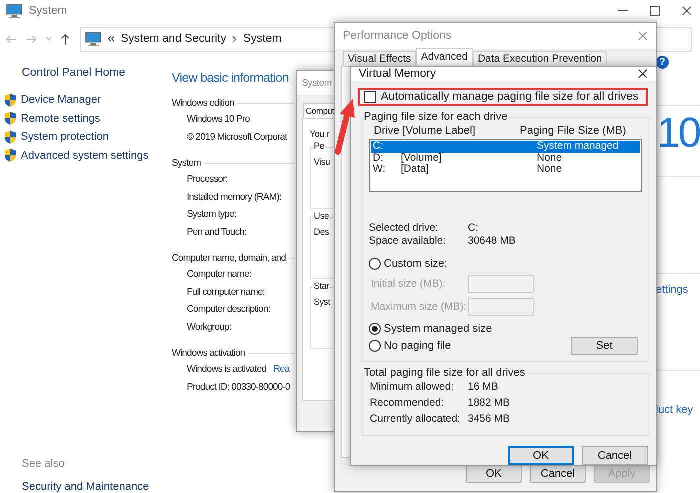 The height and width of the screenshot is (493, 700). I want to click on info-label: Windows is activated, so click(227, 369).